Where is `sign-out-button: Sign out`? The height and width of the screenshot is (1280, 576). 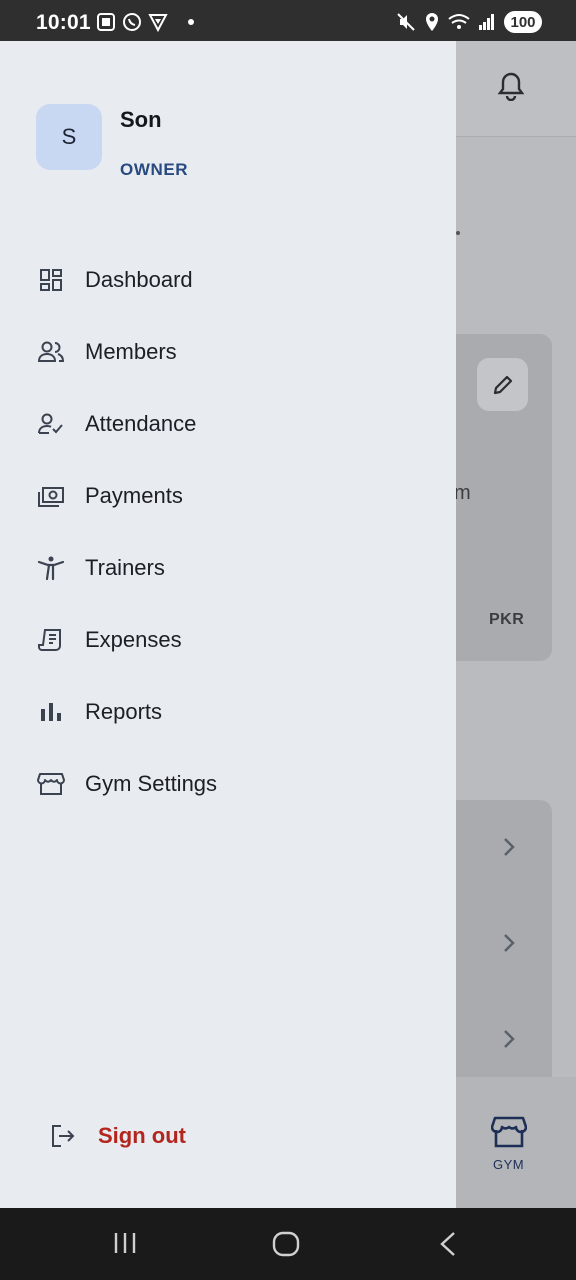 sign-out-button: Sign out is located at coordinates (118, 1136).